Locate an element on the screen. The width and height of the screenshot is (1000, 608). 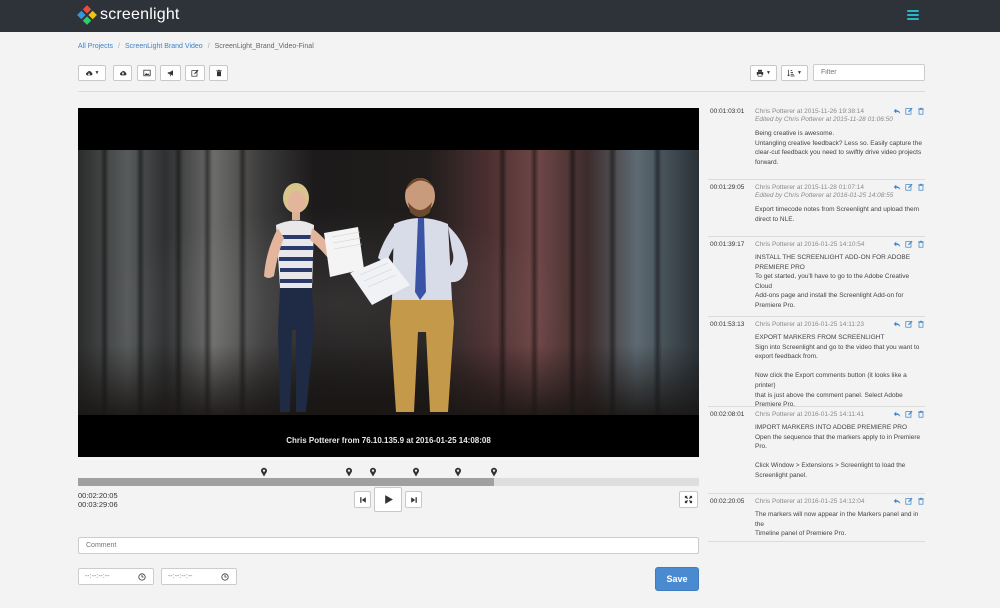
comment-input is located at coordinates (388, 545).